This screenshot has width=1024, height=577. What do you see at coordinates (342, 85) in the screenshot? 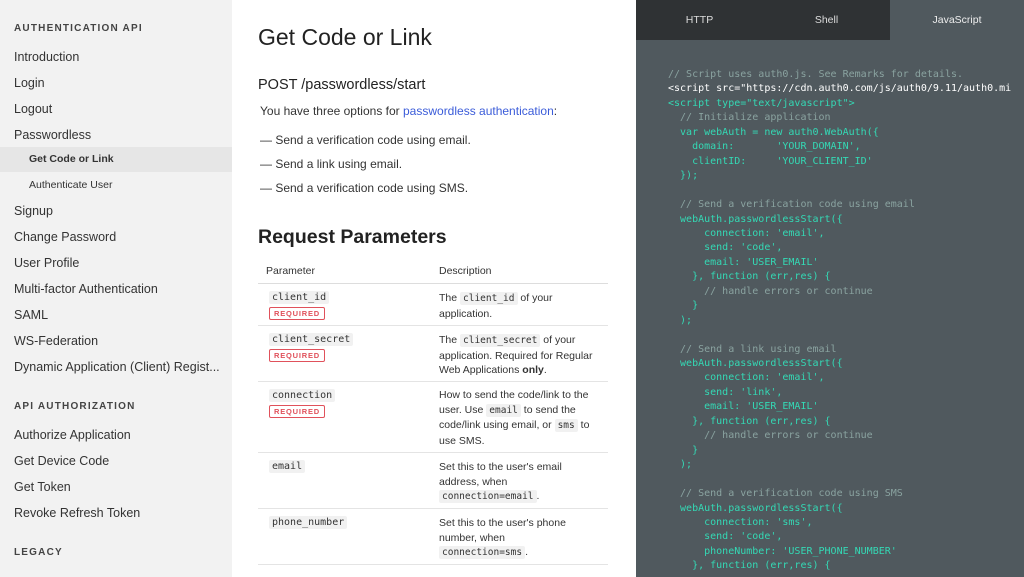
I see `endpoint-heading: POST /passwordless/start` at bounding box center [342, 85].